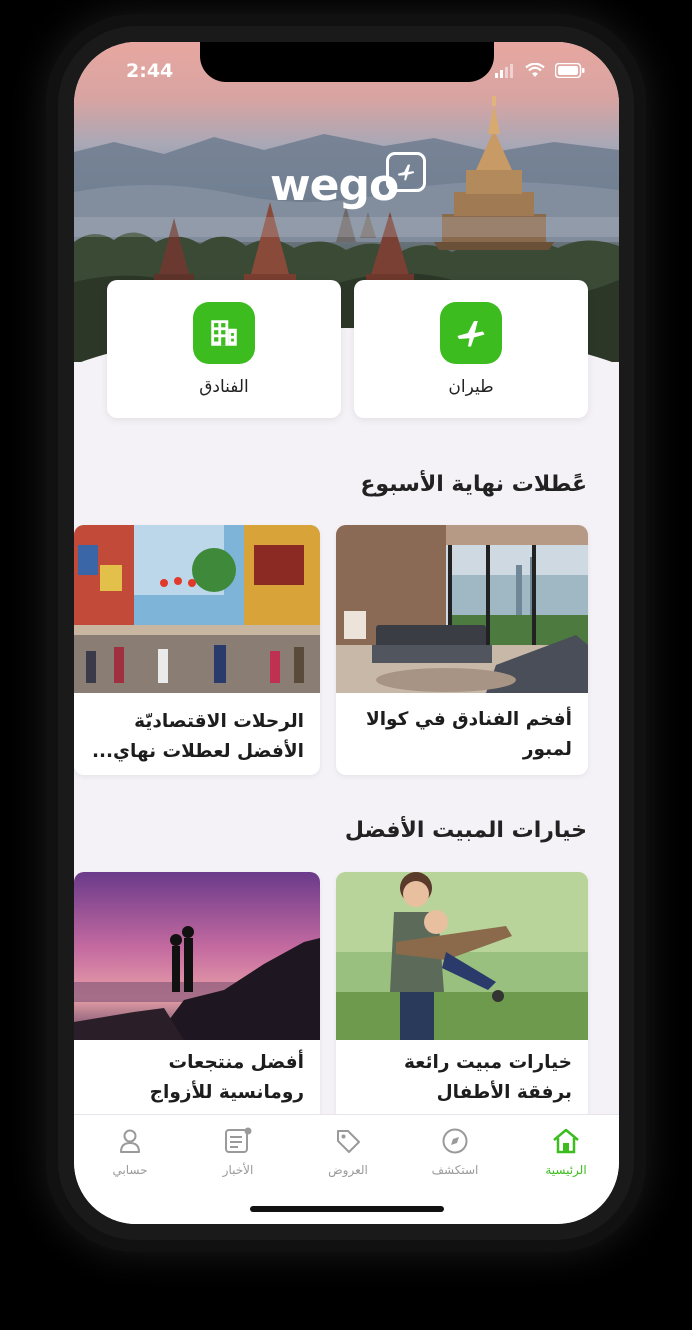  What do you see at coordinates (150, 71) in the screenshot?
I see `status-time: 2:44` at bounding box center [150, 71].